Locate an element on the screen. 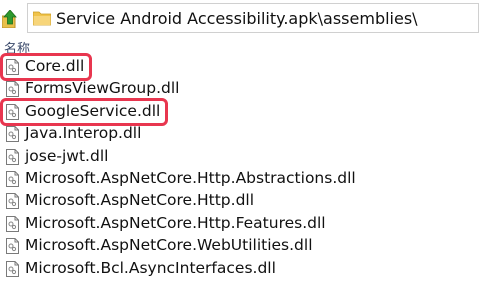  file-name: Microsoft.AspNetCore.Http.Features.dll is located at coordinates (175, 222).